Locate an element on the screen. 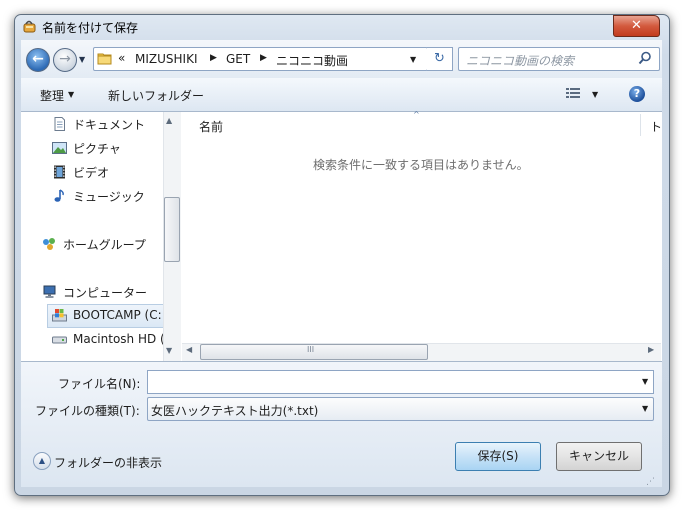 This screenshot has width=686, height=512. empty-list-message: 検索条件に一致する項目はありません。 is located at coordinates (421, 165).